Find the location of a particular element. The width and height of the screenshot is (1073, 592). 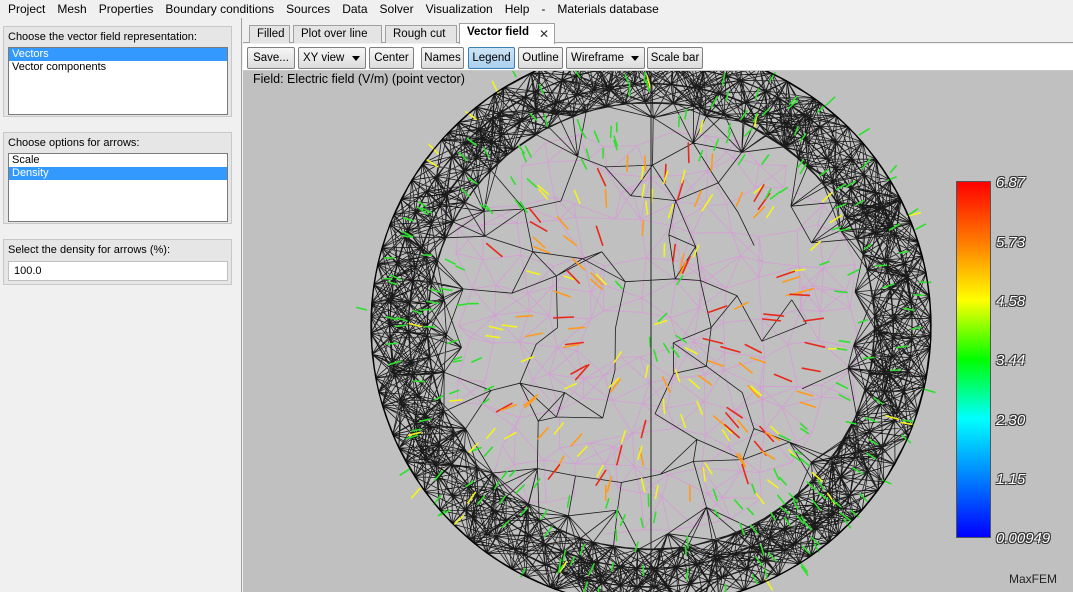

arrows-list: Scale Density is located at coordinates (118, 187).